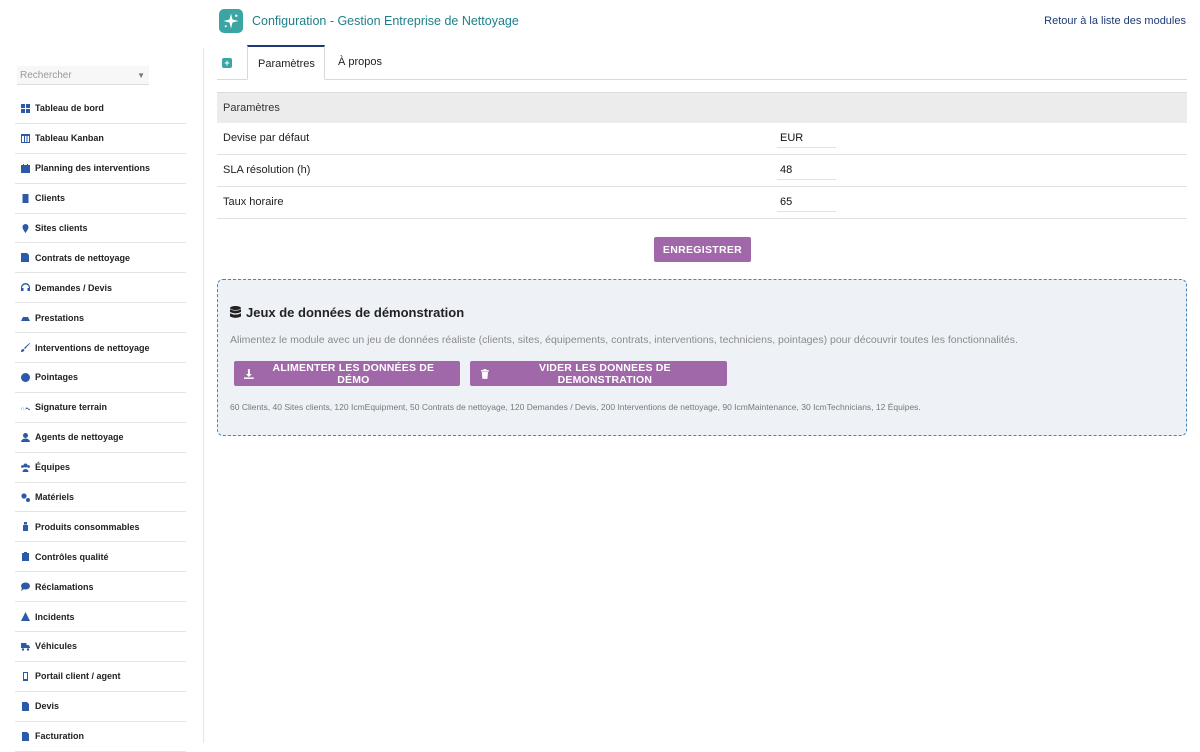  I want to click on sidebar-item-tableau-kanban: Tableau Kanban, so click(100, 139).